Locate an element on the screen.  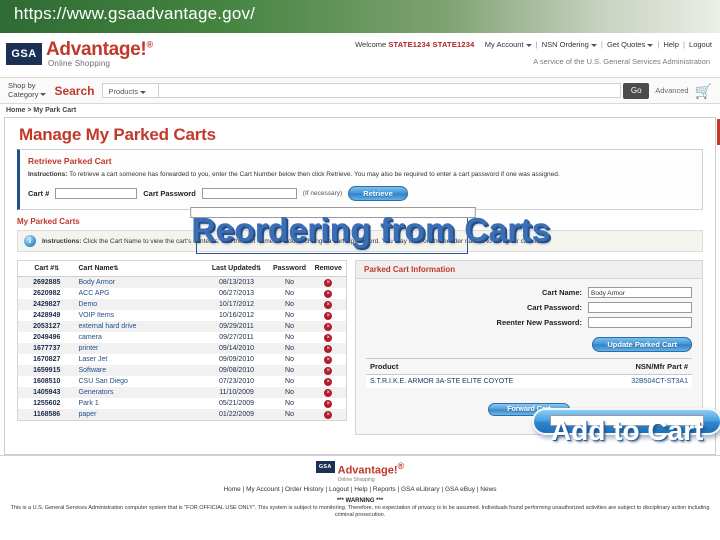
footer-link: Reports is located at coordinates (384, 489).